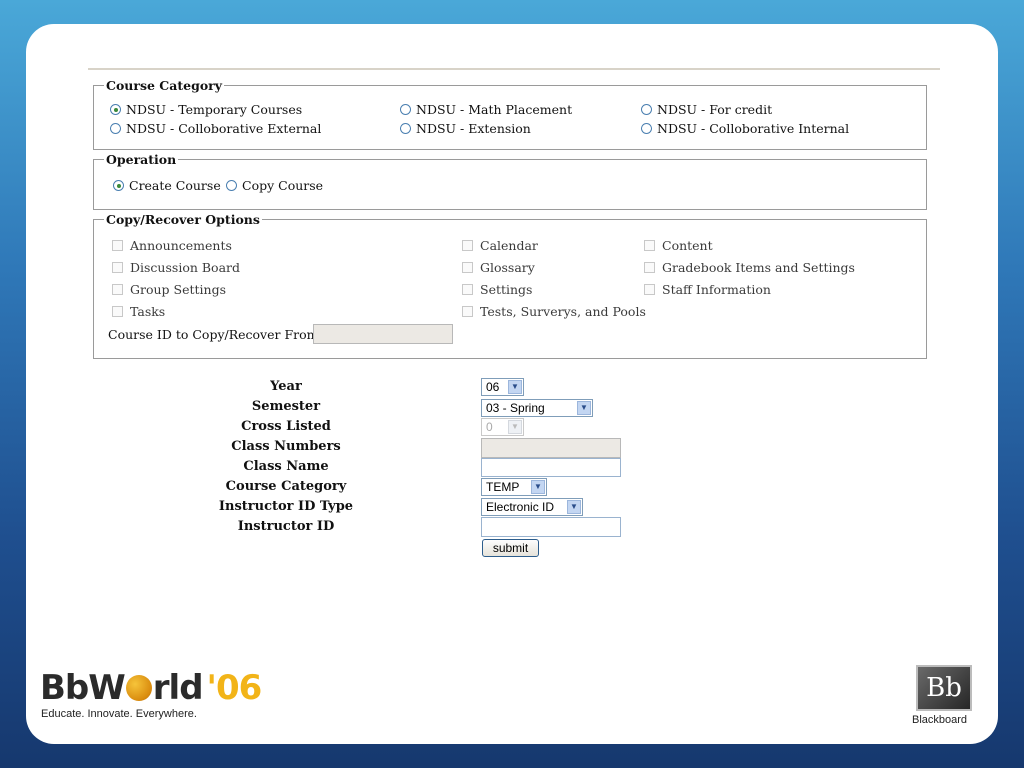  What do you see at coordinates (215, 128) in the screenshot?
I see `category-option-collab-external: NDSU - Colloborative External` at bounding box center [215, 128].